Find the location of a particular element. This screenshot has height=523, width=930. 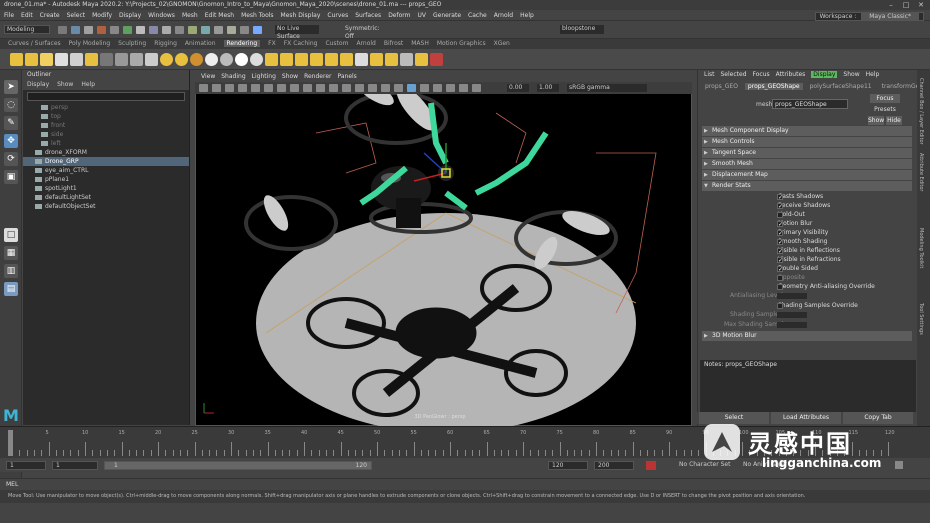

shelf-tab-poly-modeling: Poly Modeling is located at coordinates (90, 43).